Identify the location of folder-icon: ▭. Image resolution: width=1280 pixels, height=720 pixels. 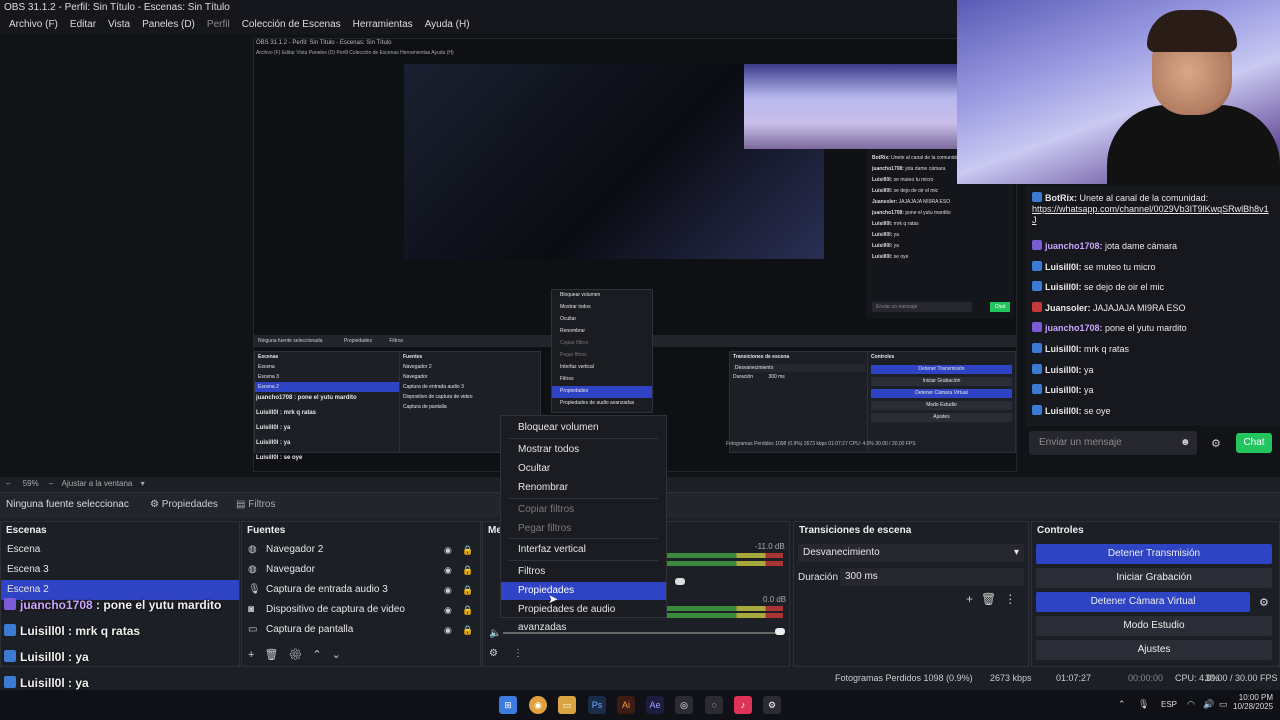
(567, 705).